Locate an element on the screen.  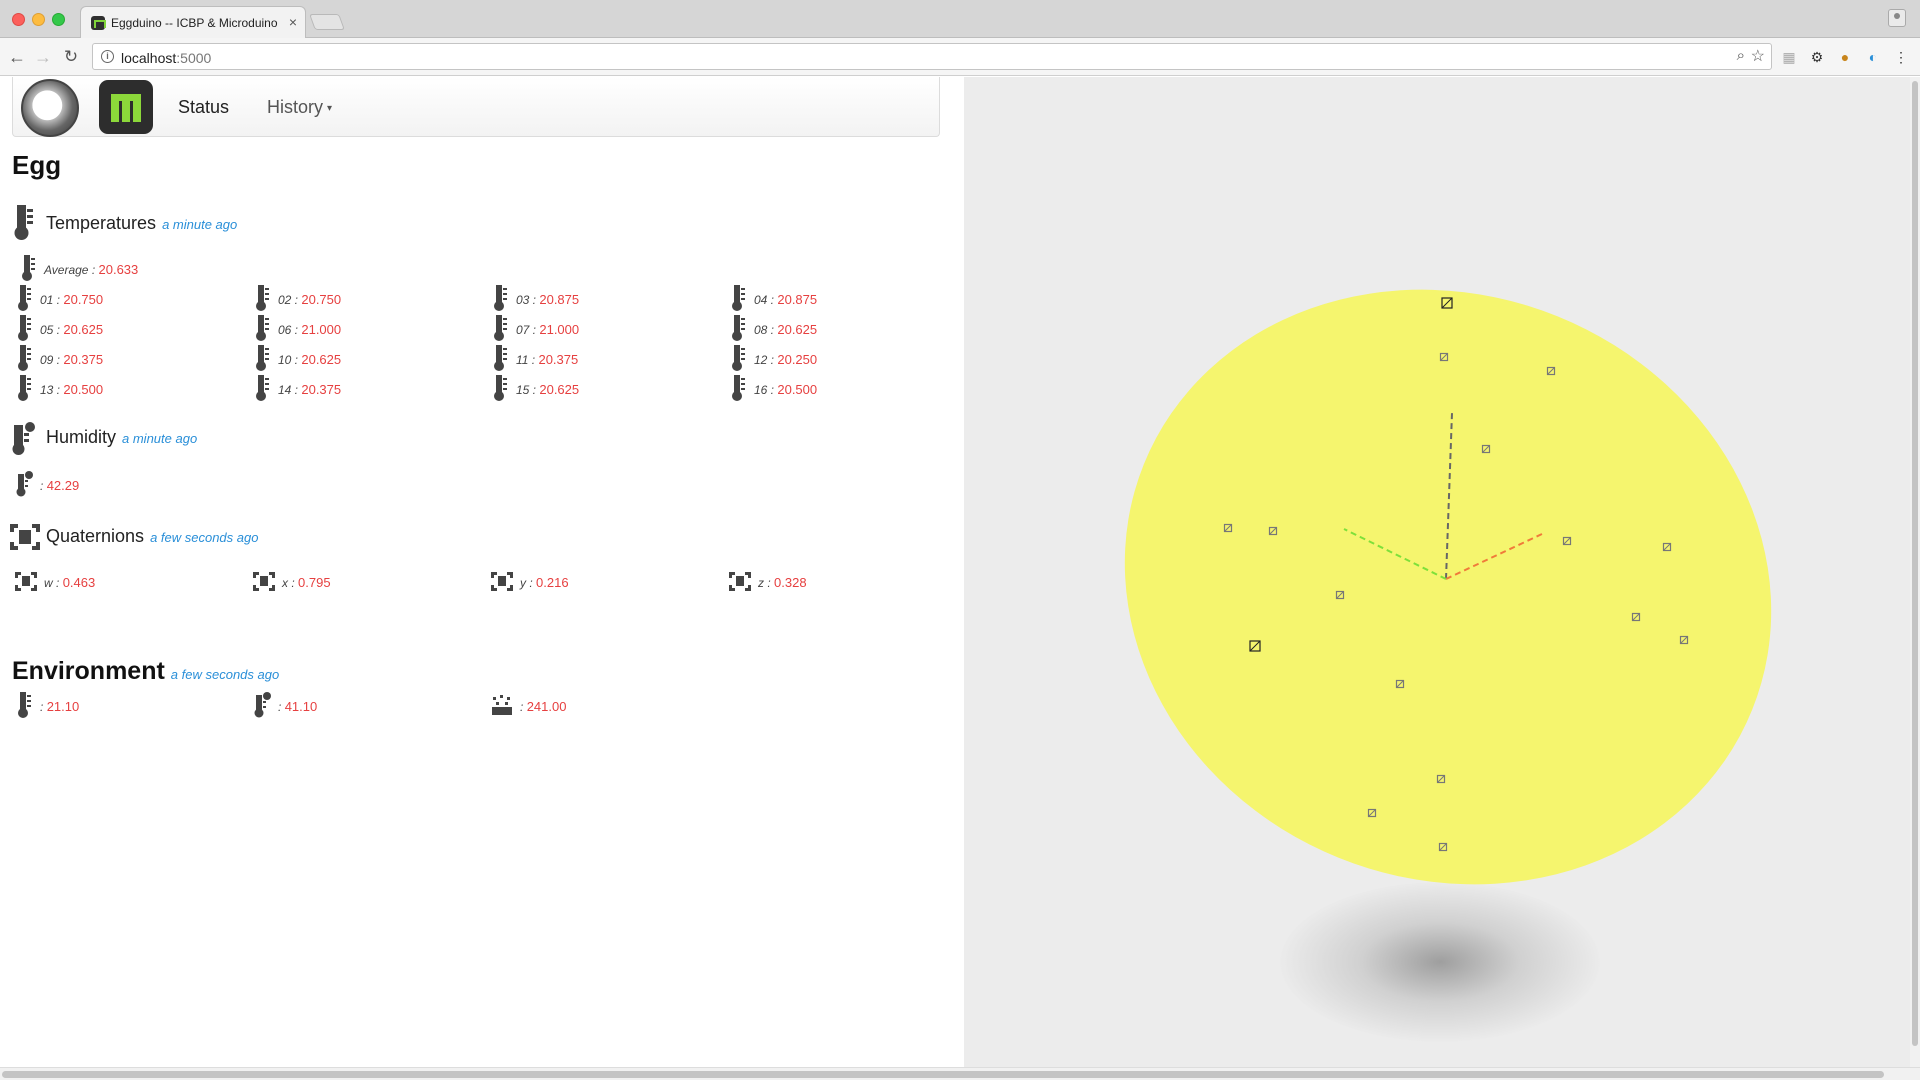
horizontal-scrollbar is located at coordinates (960, 1073).